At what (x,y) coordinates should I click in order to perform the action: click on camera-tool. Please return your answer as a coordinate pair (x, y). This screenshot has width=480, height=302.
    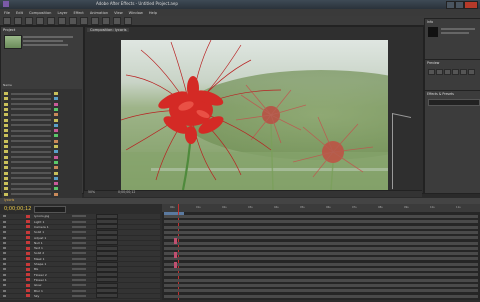
    Looking at the image, I should click on (51, 20).